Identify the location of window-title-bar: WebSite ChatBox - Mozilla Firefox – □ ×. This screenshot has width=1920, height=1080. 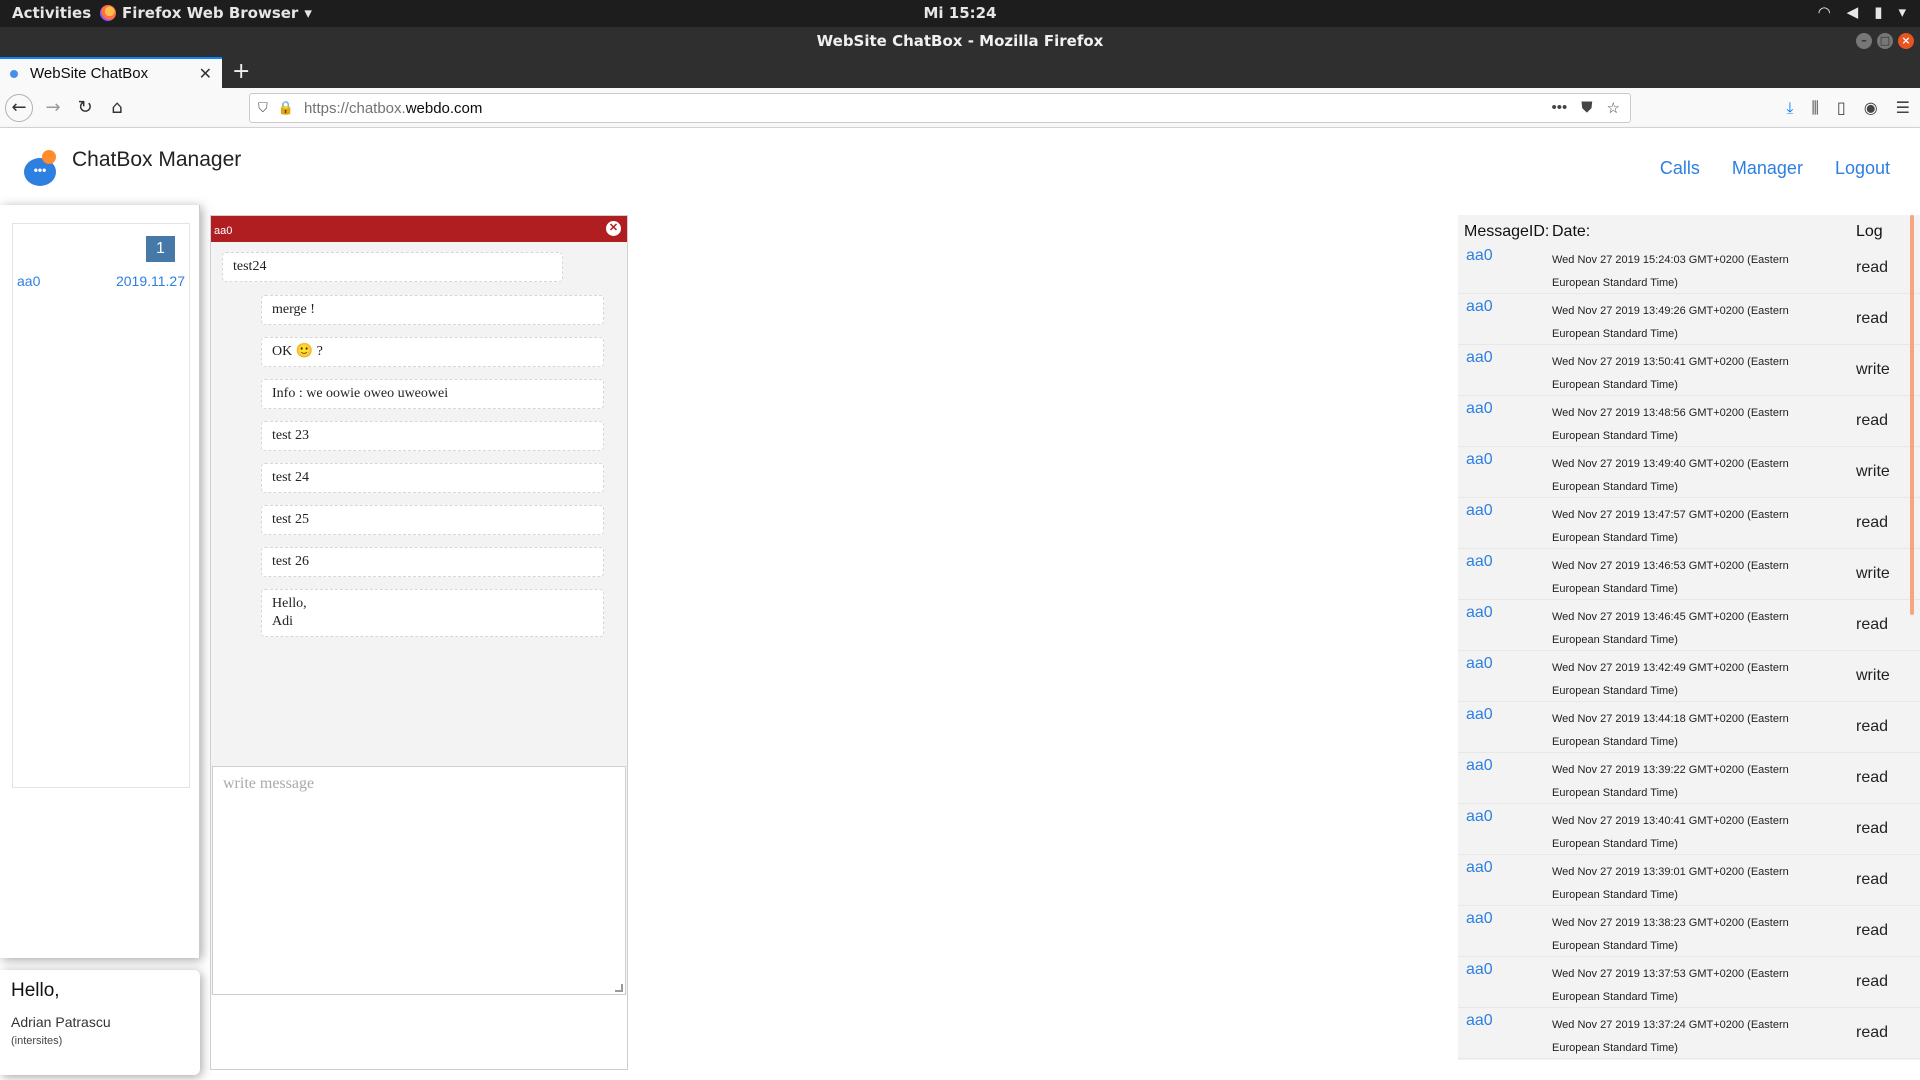
(960, 42).